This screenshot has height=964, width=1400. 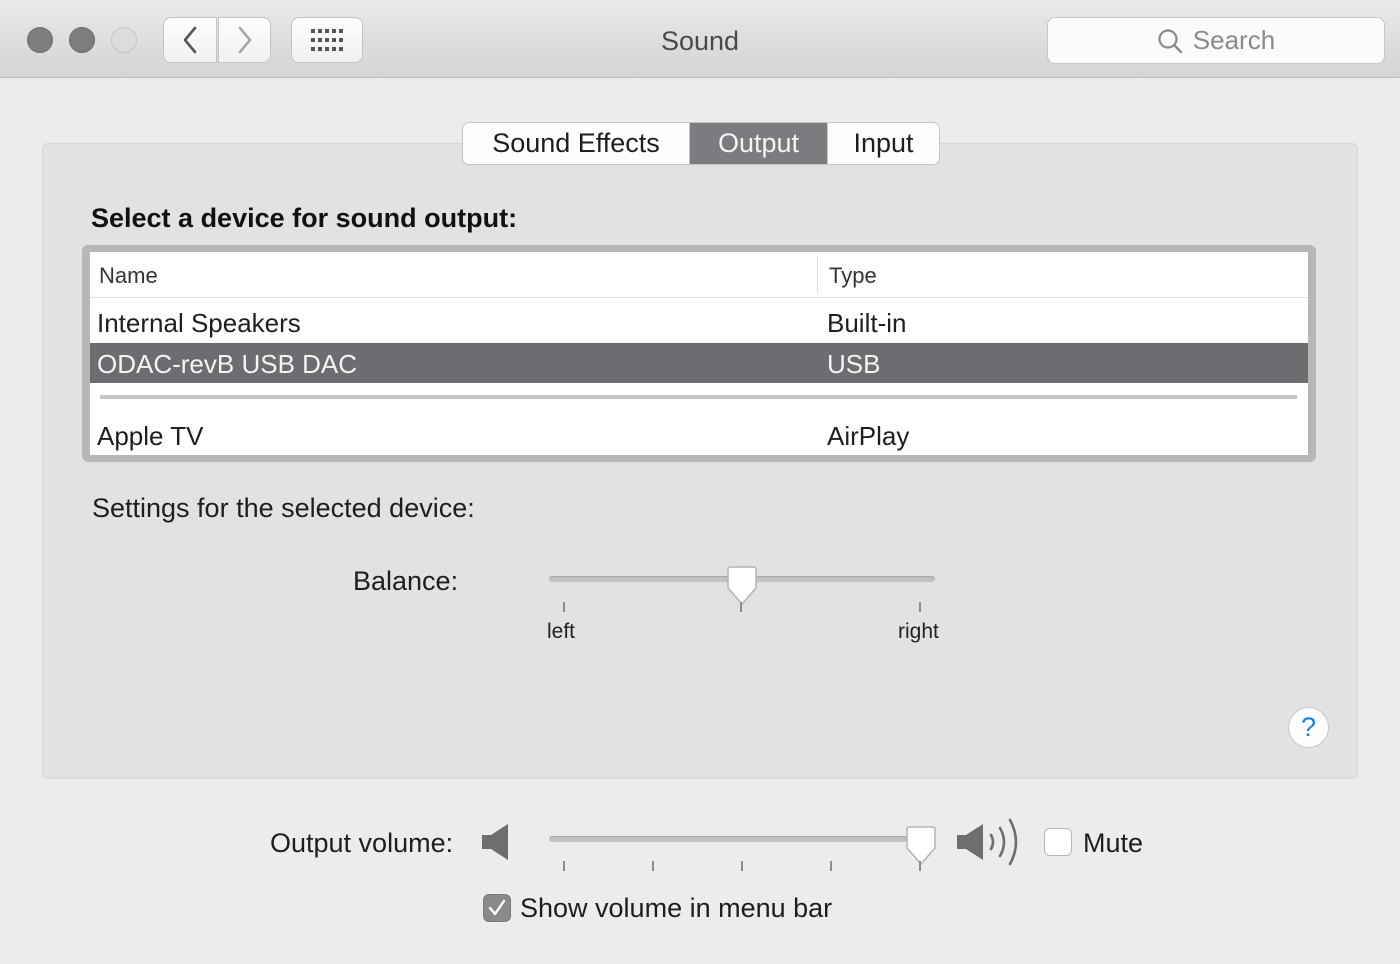 I want to click on section-title: Select a device for sound output:, so click(x=304, y=218).